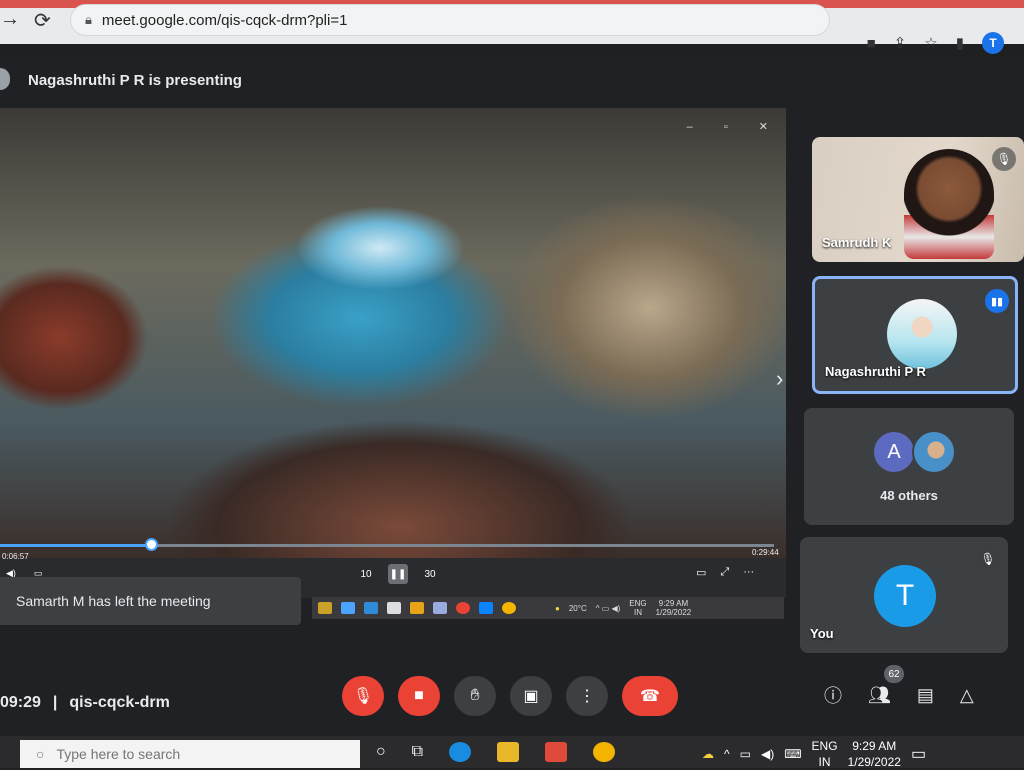  What do you see at coordinates (460, 752) in the screenshot?
I see `edge-icon` at bounding box center [460, 752].